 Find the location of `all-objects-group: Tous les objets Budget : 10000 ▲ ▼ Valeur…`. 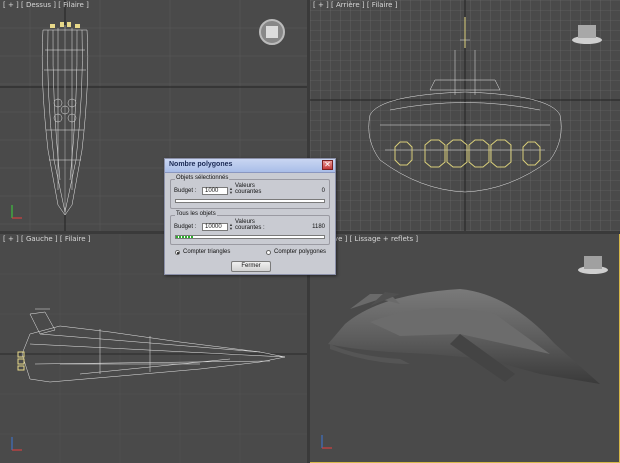

all-objects-group: Tous les objets Budget : 10000 ▲ ▼ Valeur… is located at coordinates (250, 228).